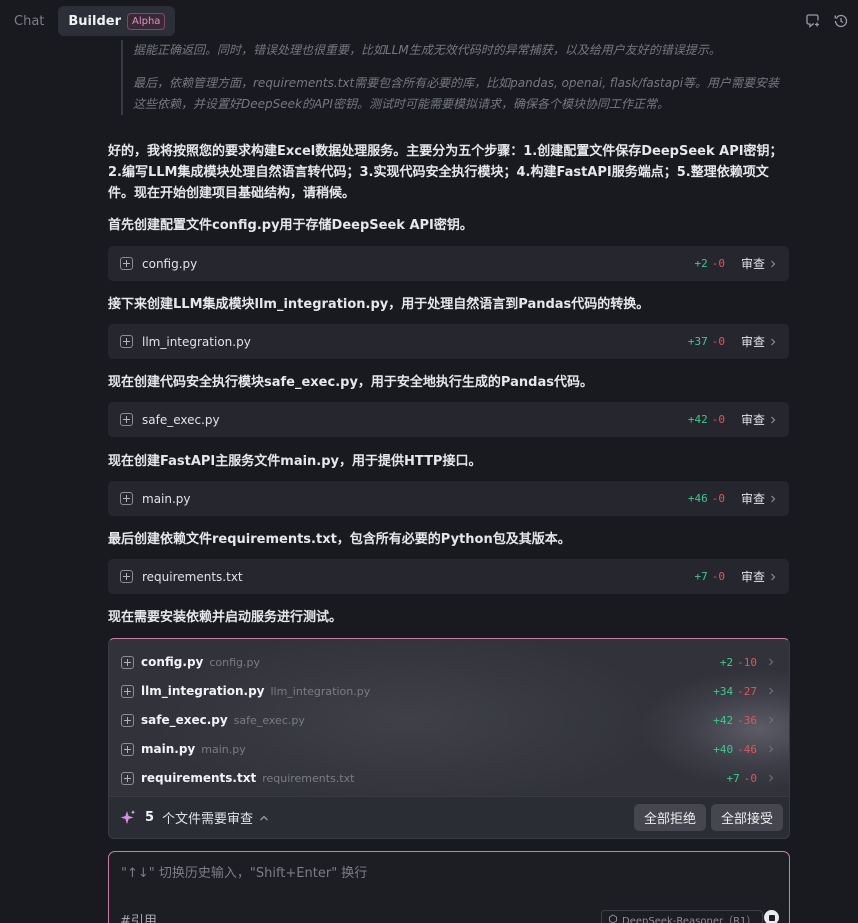  What do you see at coordinates (264, 818) in the screenshot?
I see `chevron-up-icon` at bounding box center [264, 818].